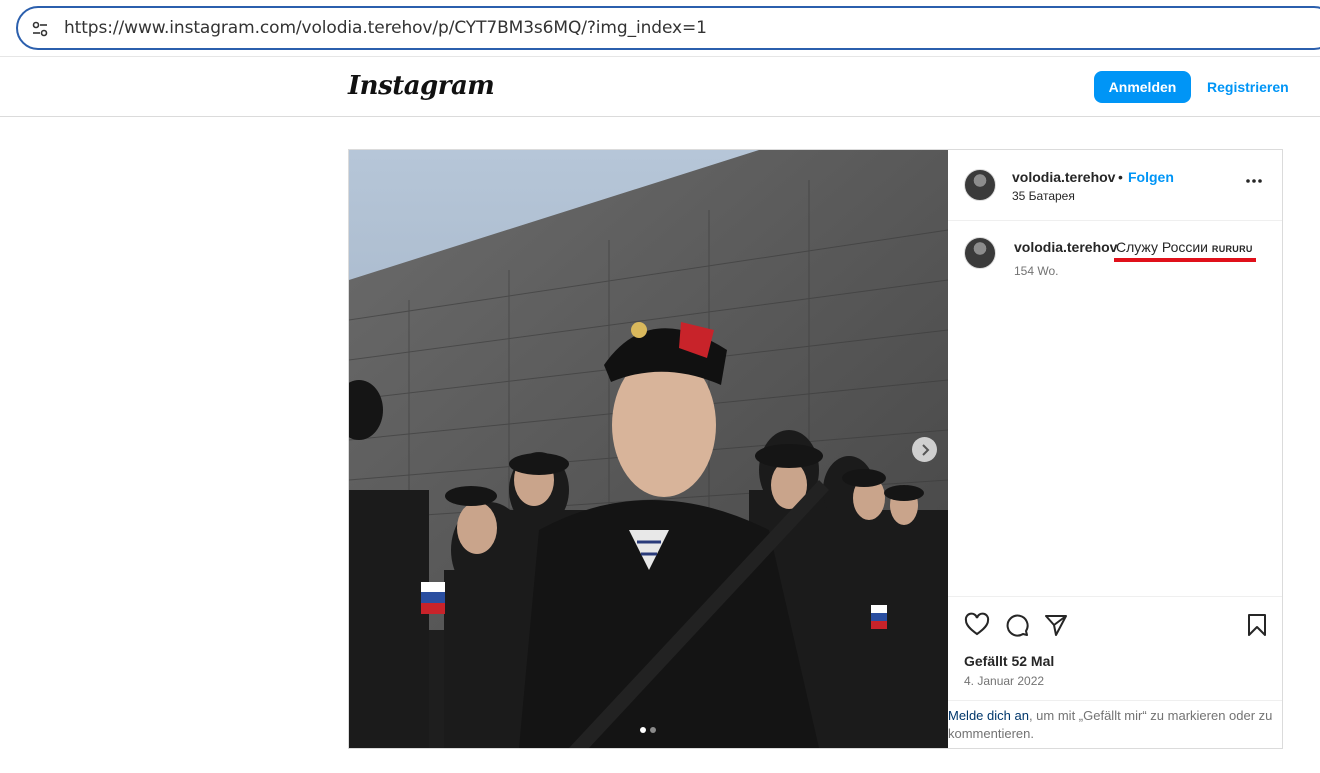 This screenshot has width=1320, height=773. Describe the element at coordinates (1232, 249) in the screenshot. I see `caption-flags: RURURU` at that location.